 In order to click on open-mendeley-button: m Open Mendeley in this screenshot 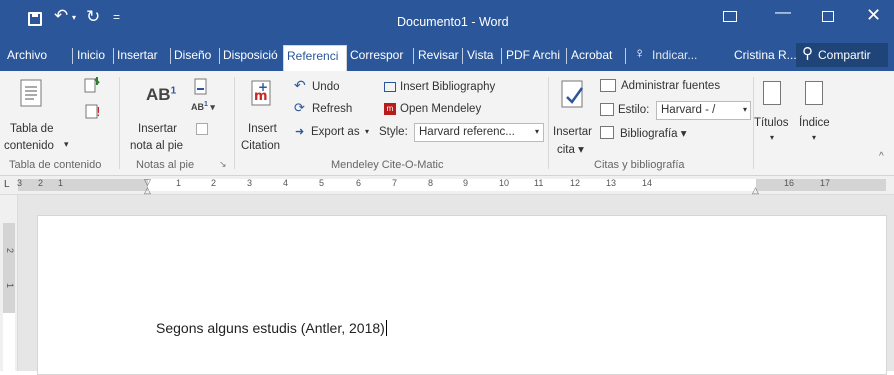, I will do `click(449, 110)`.